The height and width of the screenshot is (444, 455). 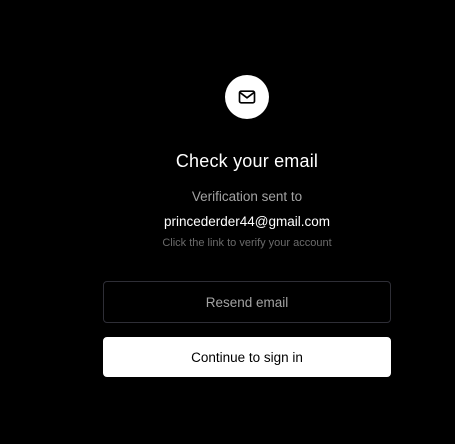 What do you see at coordinates (247, 196) in the screenshot?
I see `verification-sent-label: Verification sent to` at bounding box center [247, 196].